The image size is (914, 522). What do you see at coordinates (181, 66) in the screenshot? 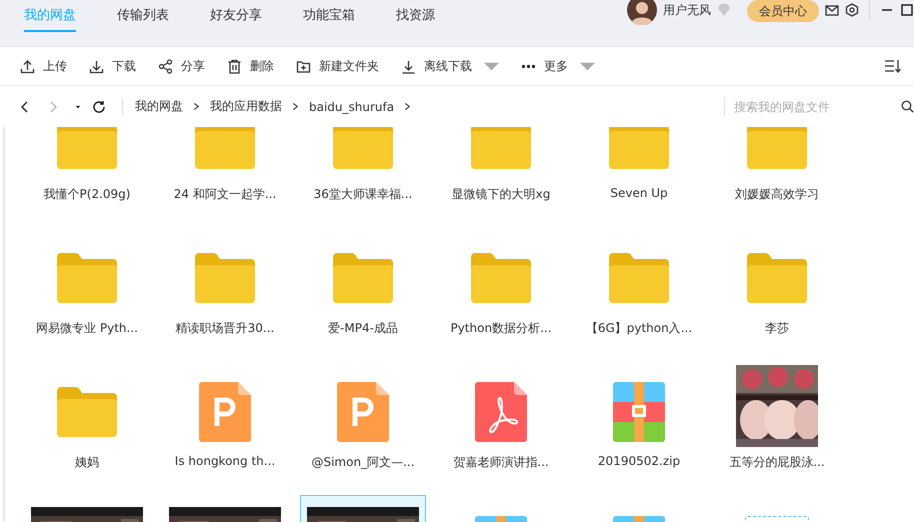
I see `share-button: 分享` at bounding box center [181, 66].